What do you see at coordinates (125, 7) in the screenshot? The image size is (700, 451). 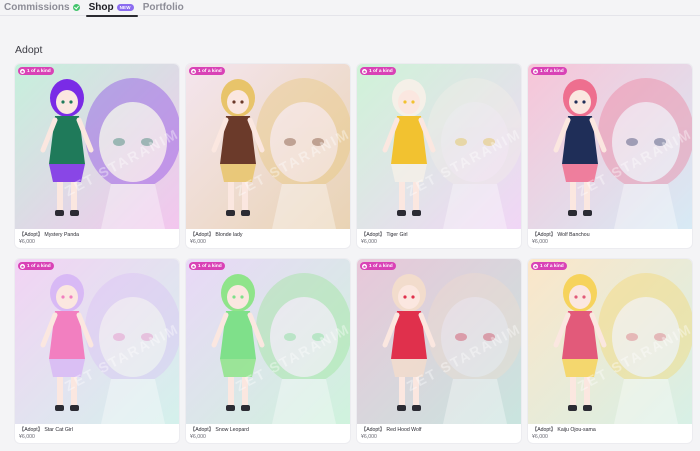 I see `new-badge: NEW` at bounding box center [125, 7].